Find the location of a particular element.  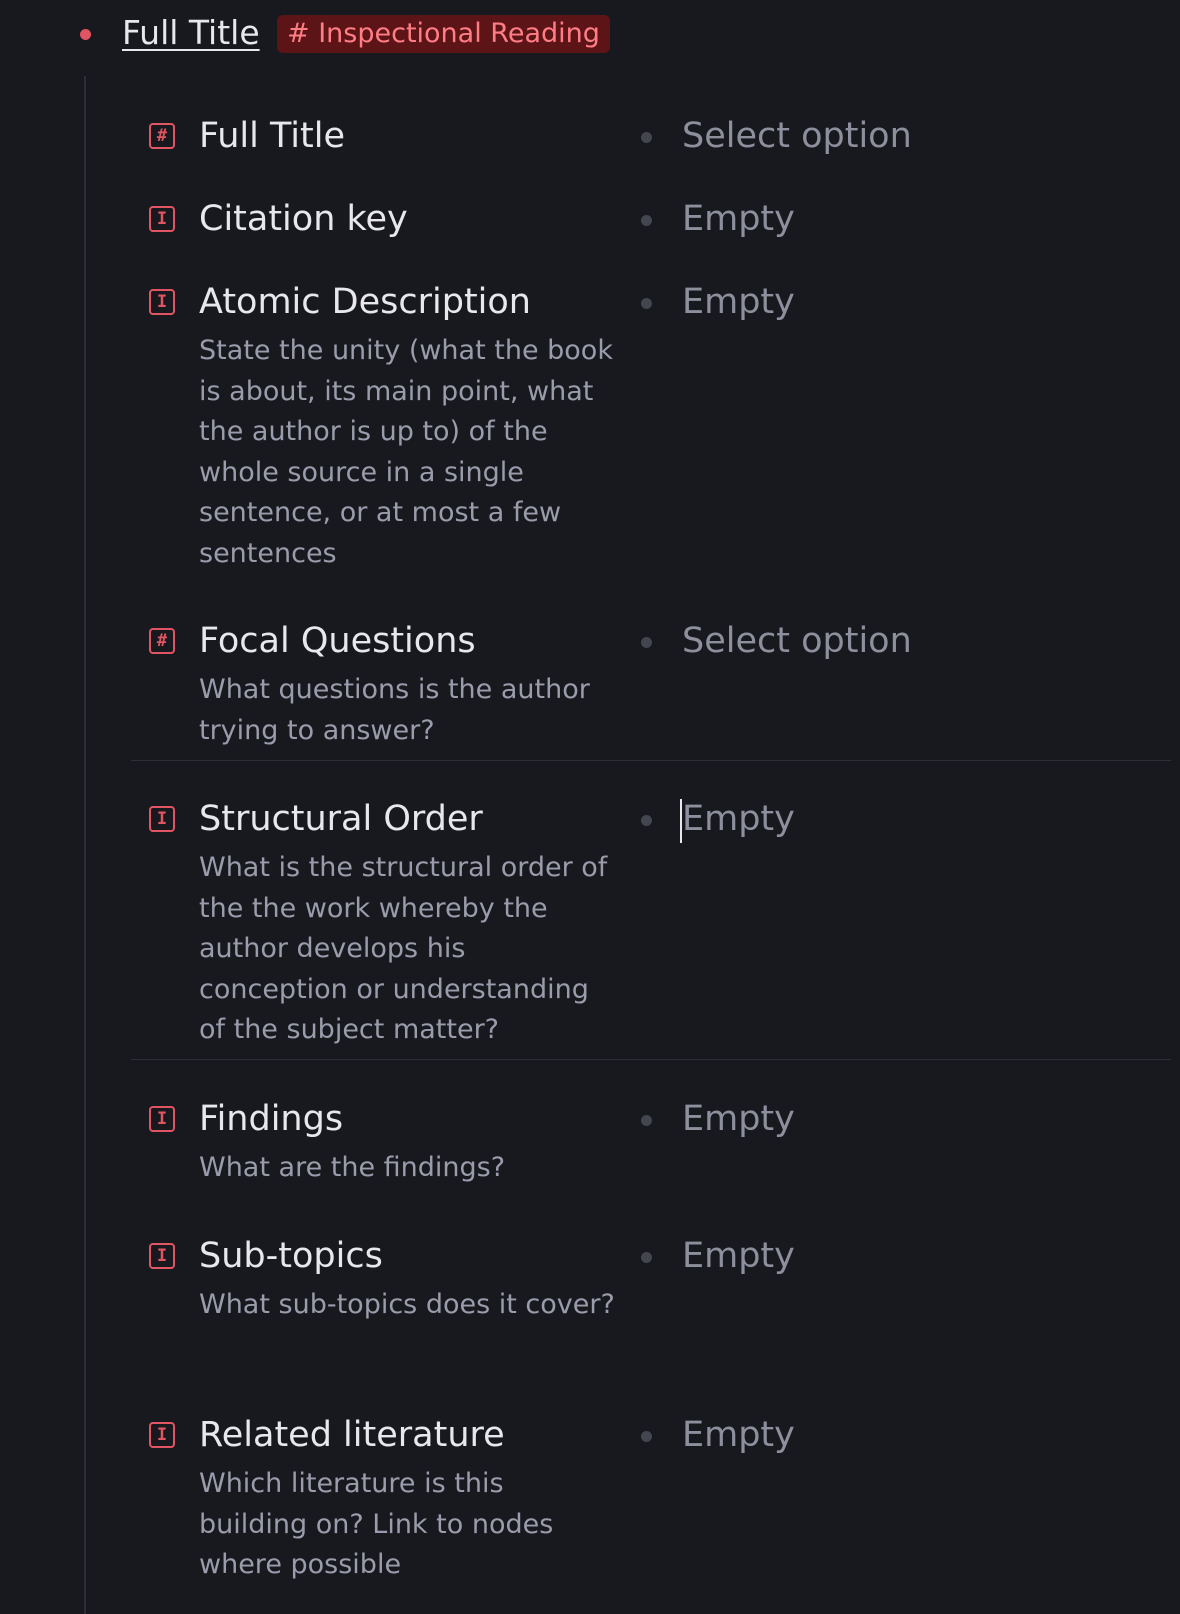

field-findings: I Findings What are the findings? Empty is located at coordinates (651, 1140).